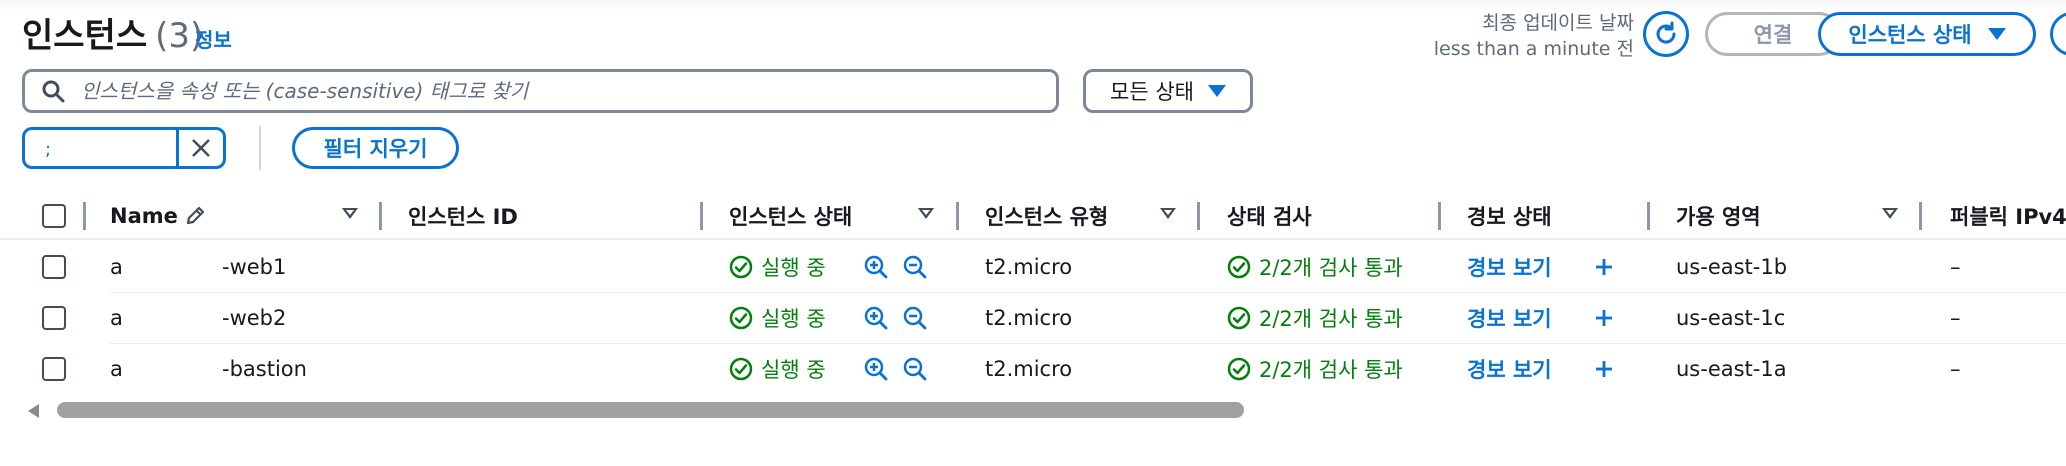  I want to click on remove-filter-button, so click(201, 148).